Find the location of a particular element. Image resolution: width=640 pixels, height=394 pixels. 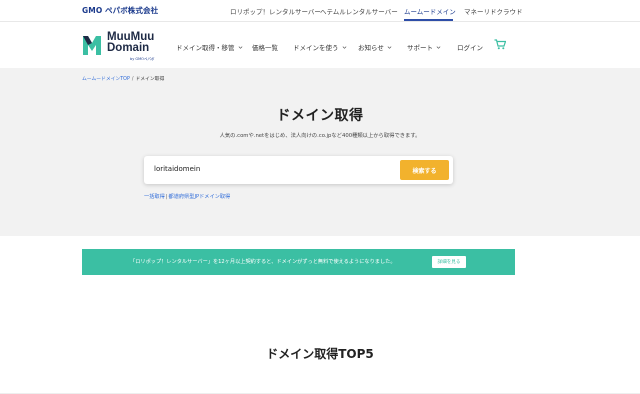

nav-label: ドメイン取得・移管 is located at coordinates (205, 48).